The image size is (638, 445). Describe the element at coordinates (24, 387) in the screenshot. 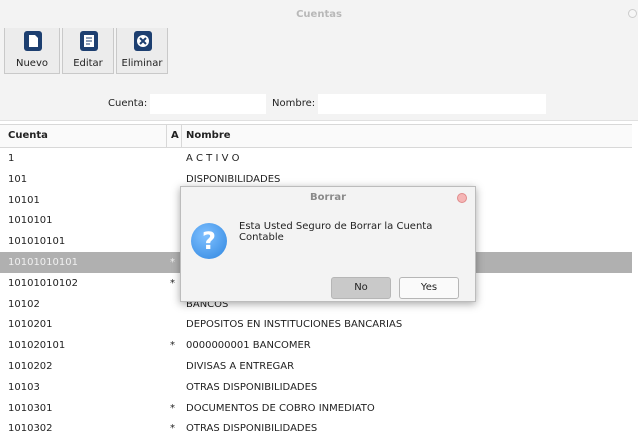

I see `cell-cuenta: 10103` at that location.